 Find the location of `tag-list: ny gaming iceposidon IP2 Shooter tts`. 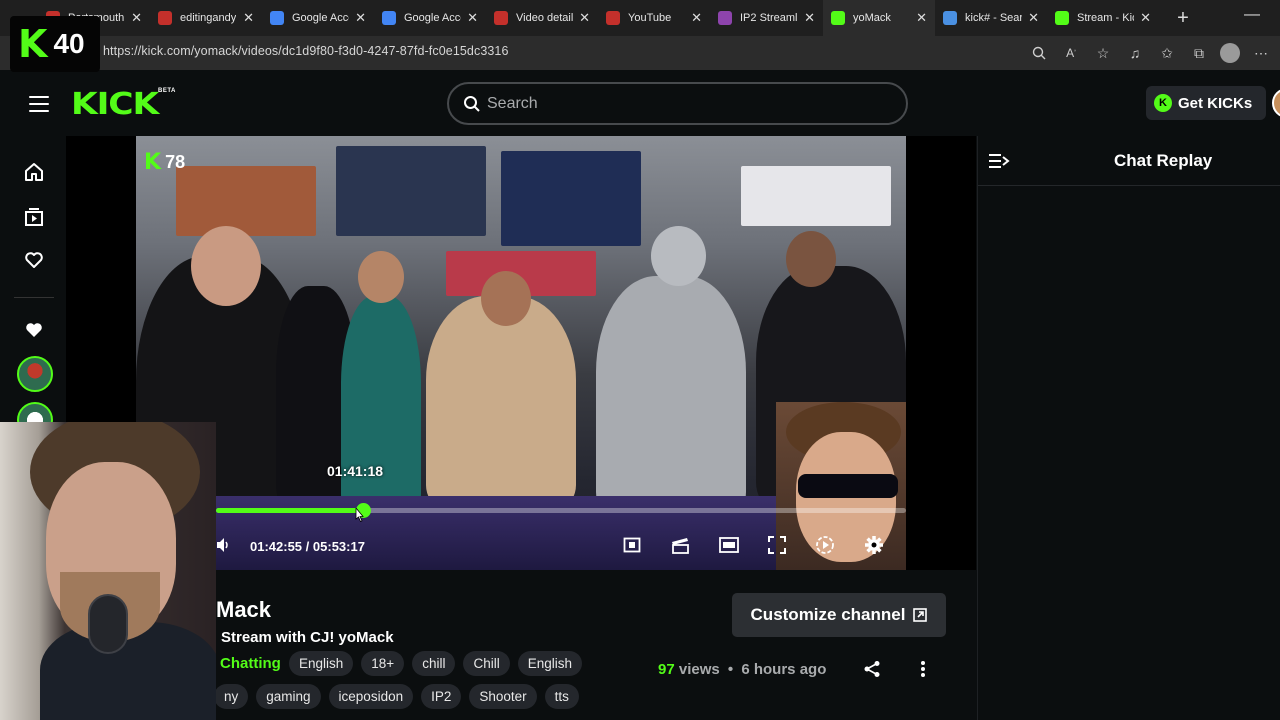

tag-list: ny gaming iceposidon IP2 Shooter tts is located at coordinates (396, 696).